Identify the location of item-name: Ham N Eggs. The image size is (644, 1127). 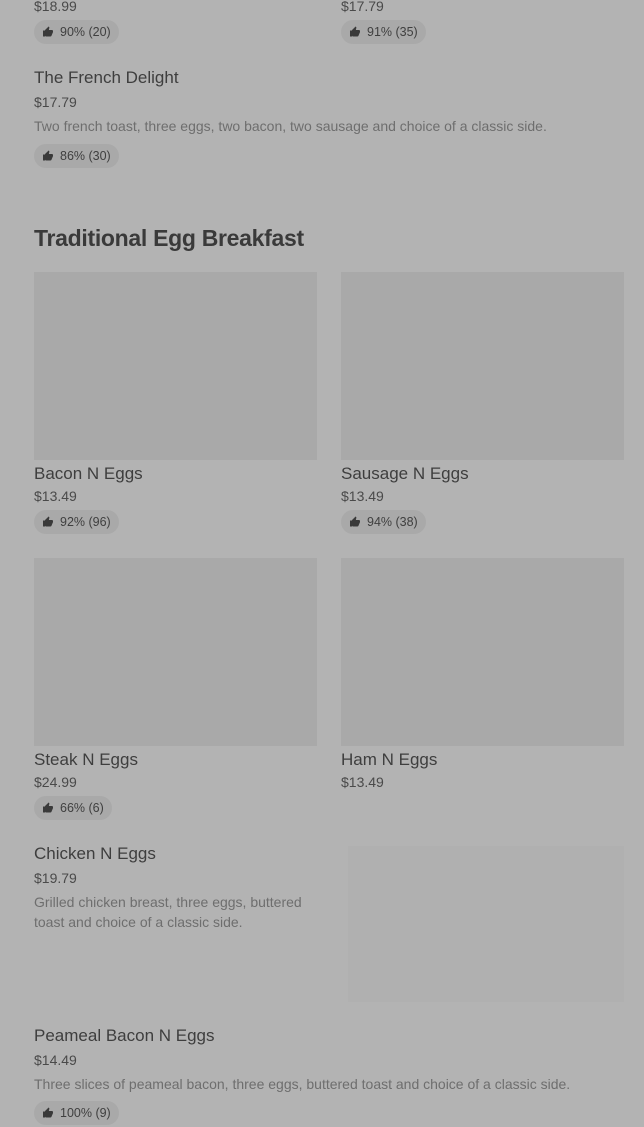
(389, 759).